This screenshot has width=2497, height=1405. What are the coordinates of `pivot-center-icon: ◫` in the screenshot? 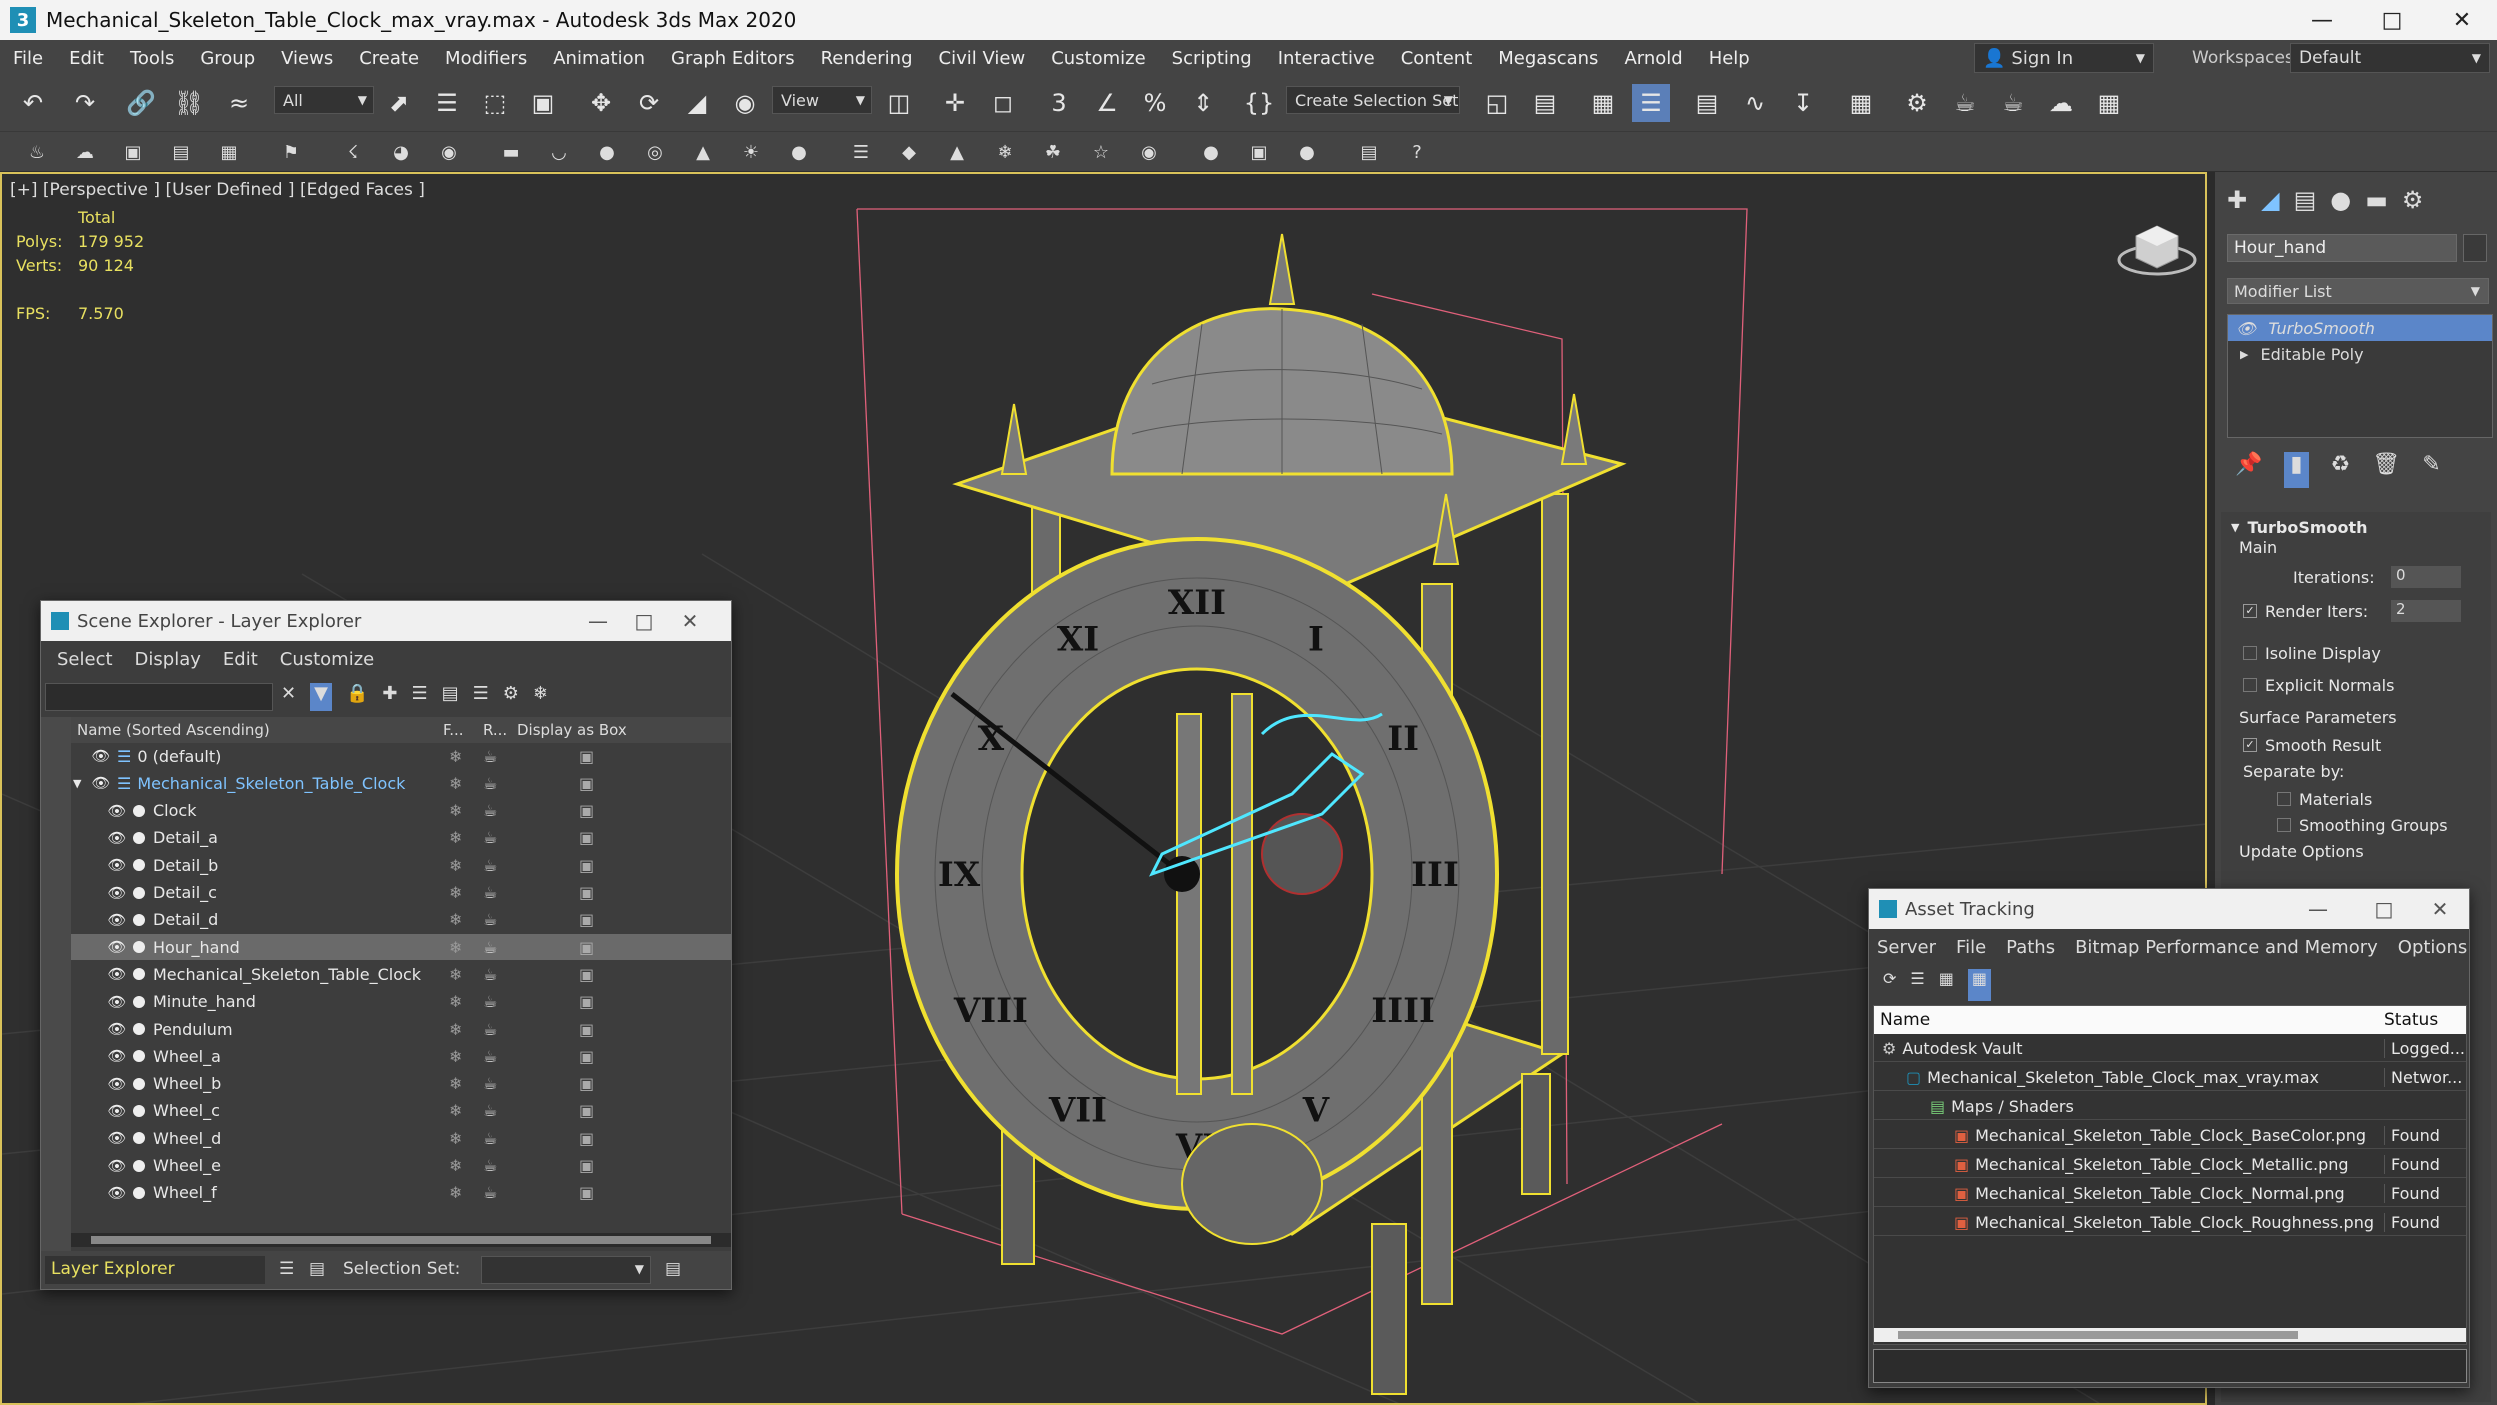 It's located at (899, 103).